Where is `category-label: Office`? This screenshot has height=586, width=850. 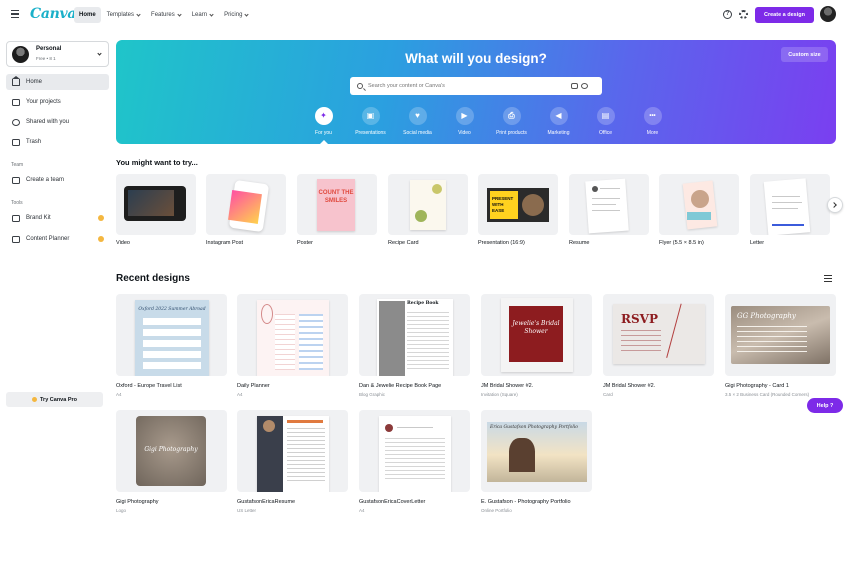
category-label: Office is located at coordinates (605, 133).